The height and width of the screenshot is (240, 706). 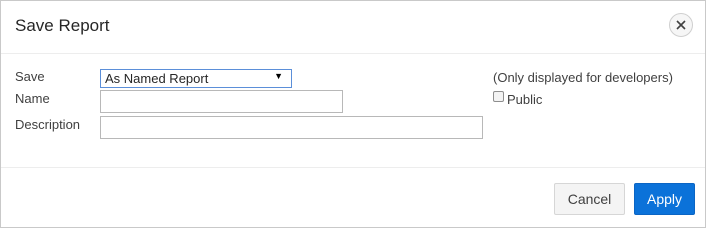 I want to click on name-label: Name, so click(x=32, y=98).